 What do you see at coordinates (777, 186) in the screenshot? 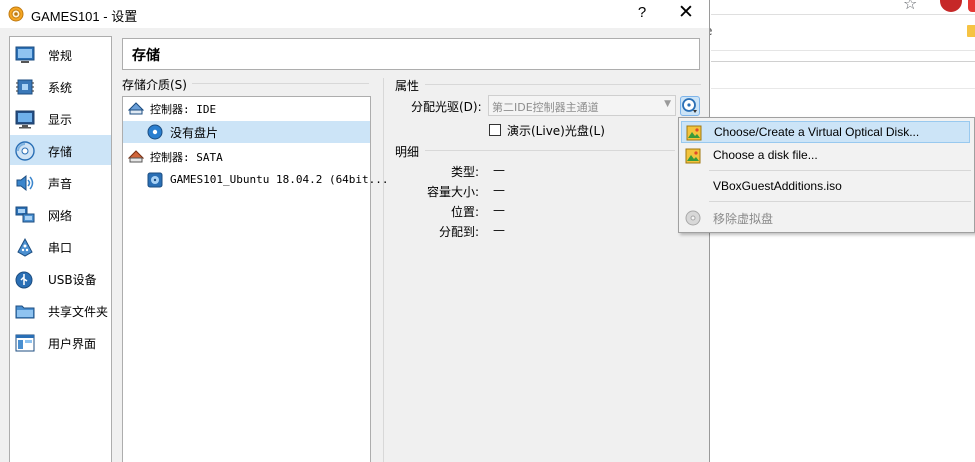
I see `menu-item-label: VBoxGuestAdditions.iso` at bounding box center [777, 186].